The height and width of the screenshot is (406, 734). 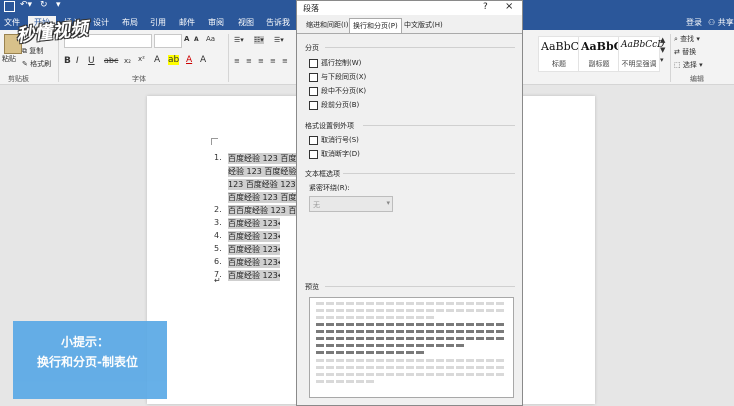 What do you see at coordinates (218, 157) in the screenshot?
I see `list-number: 1.` at bounding box center [218, 157].